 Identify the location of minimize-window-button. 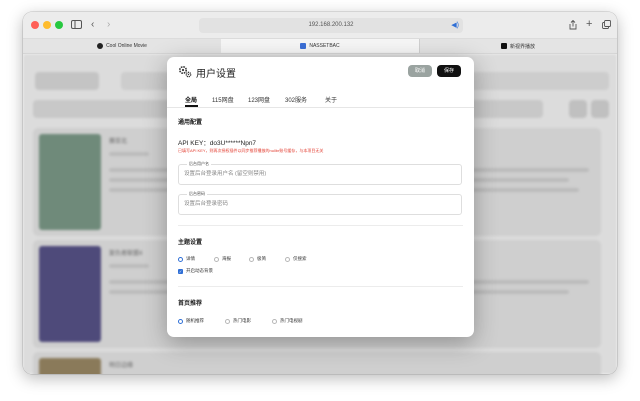
(47, 25).